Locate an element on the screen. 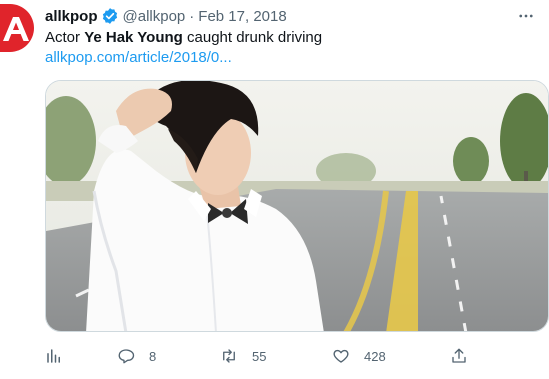 Image resolution: width=549 pixels, height=379 pixels. retweet-button: 55 is located at coordinates (243, 356).